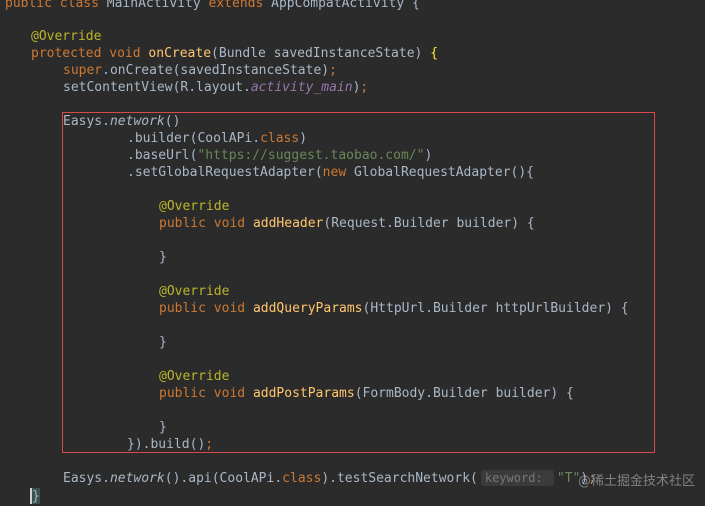  Describe the element at coordinates (216, 70) in the screenshot. I see `call: .onCreate(savedInstanceState)` at that location.